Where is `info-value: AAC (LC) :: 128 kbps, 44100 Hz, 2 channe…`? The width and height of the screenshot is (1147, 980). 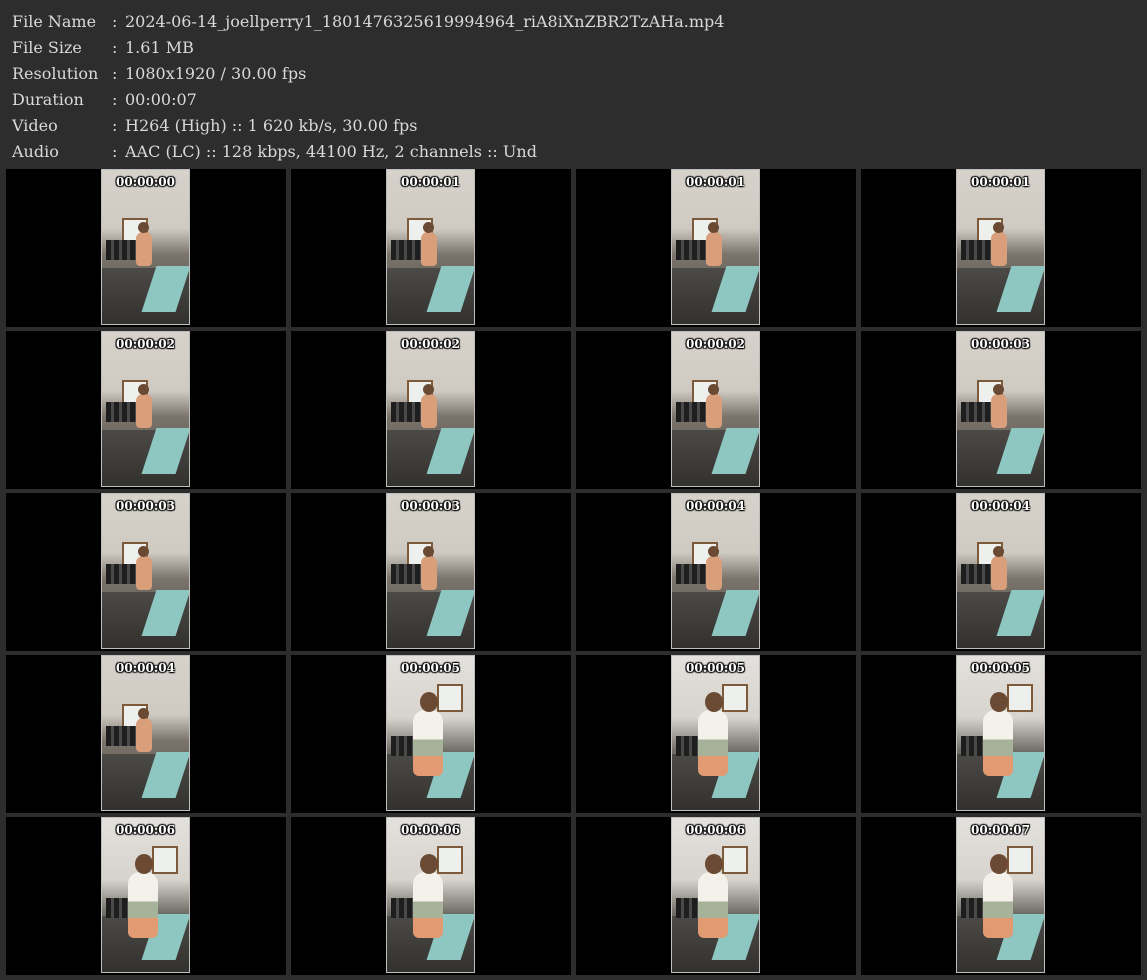 info-value: AAC (LC) :: 128 kbps, 44100 Hz, 2 channe… is located at coordinates (331, 151).